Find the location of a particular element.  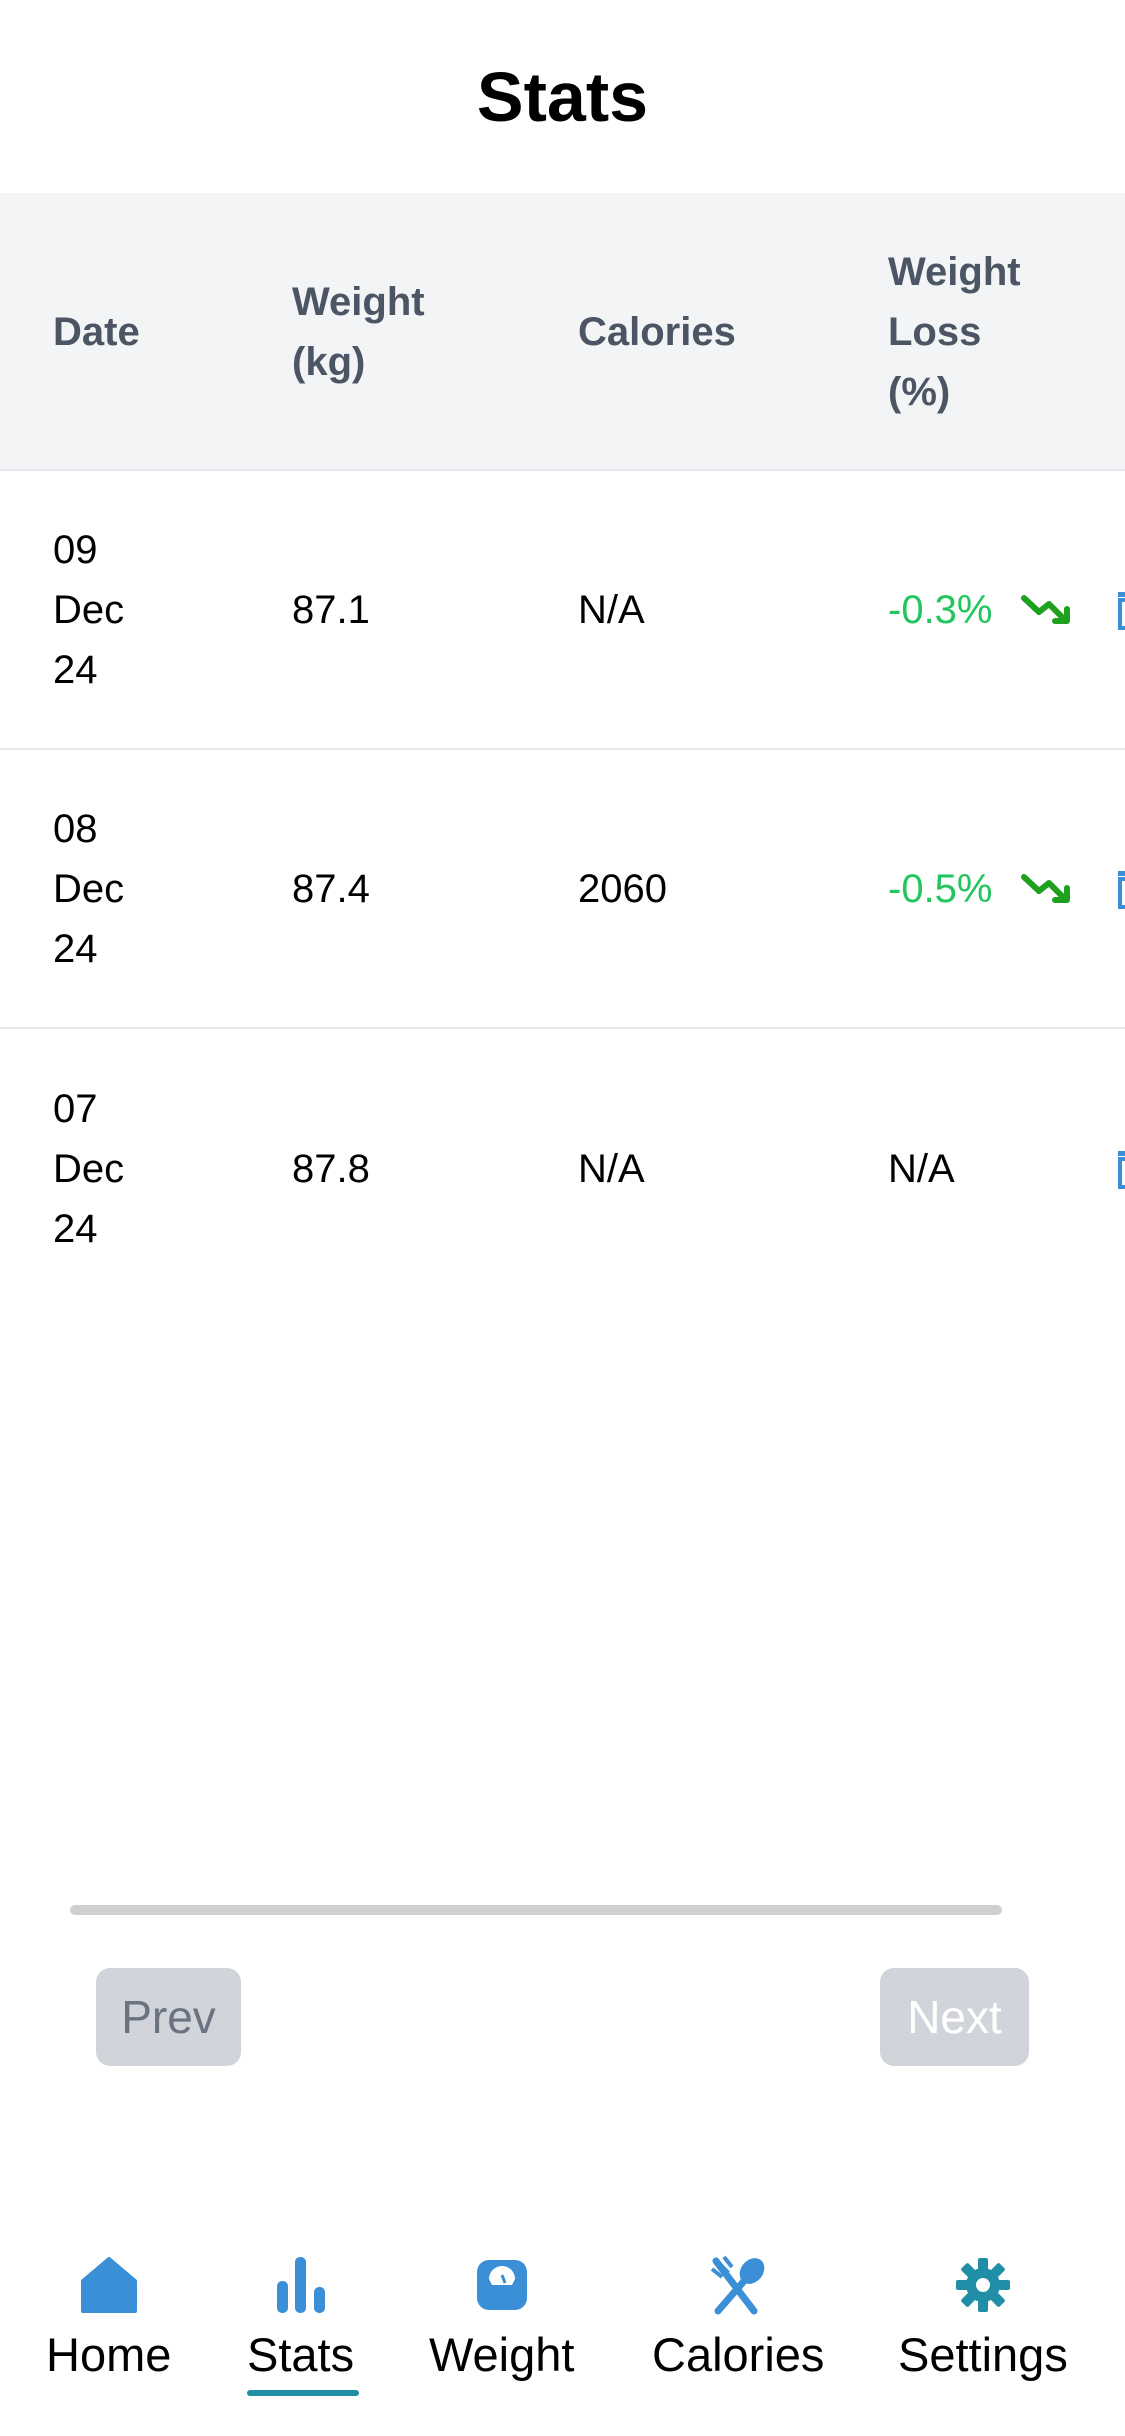

active-tab-indicator is located at coordinates (303, 2393).